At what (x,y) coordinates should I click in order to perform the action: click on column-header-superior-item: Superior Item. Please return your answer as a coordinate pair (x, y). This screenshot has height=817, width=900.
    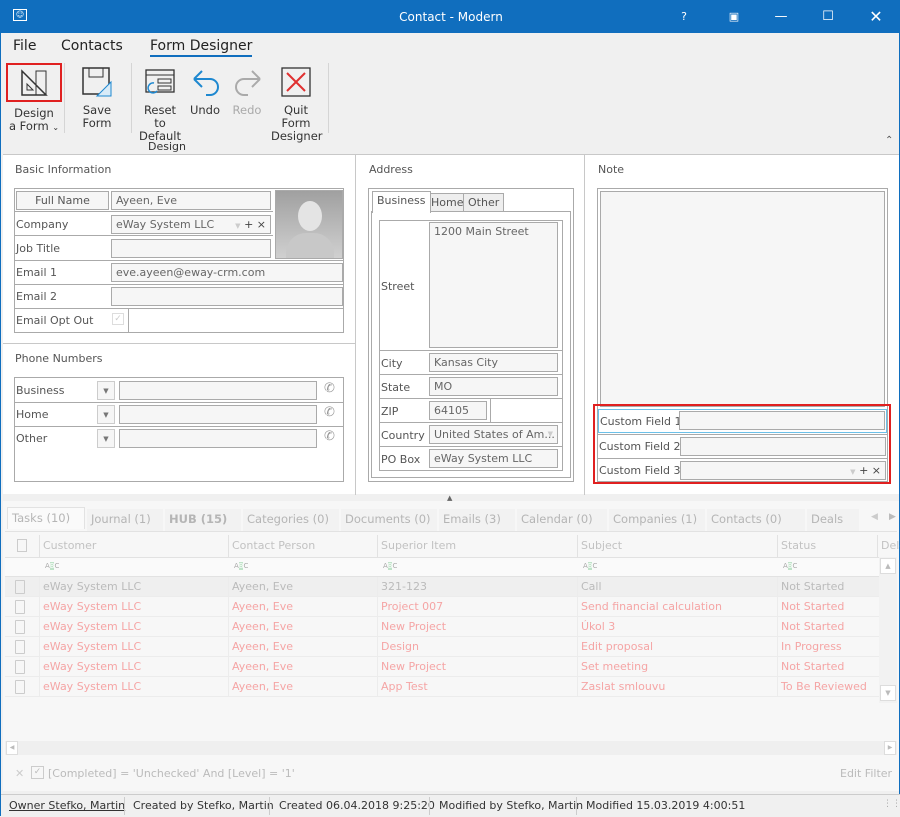
    Looking at the image, I should click on (477, 546).